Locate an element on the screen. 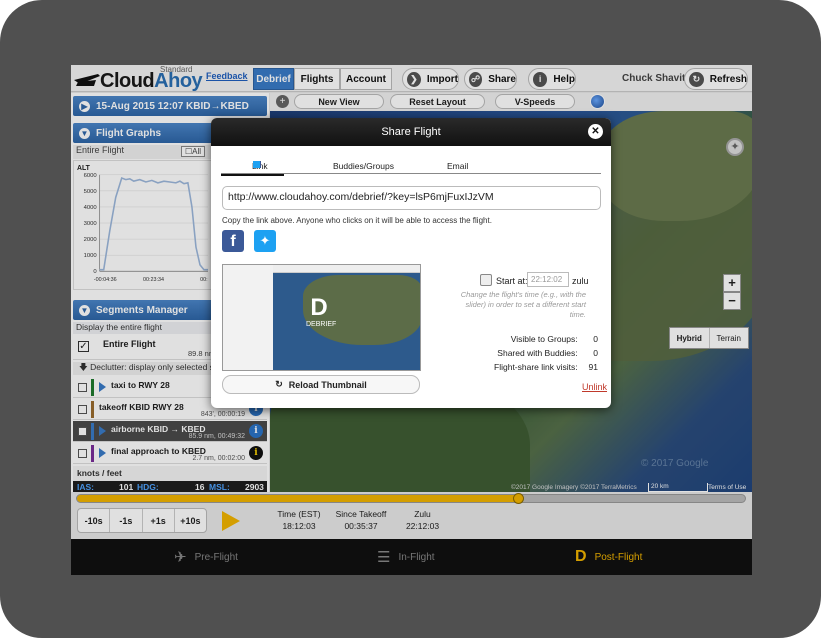  shared-buddies-stat: Shared with Buddies: 0 is located at coordinates (532, 353).